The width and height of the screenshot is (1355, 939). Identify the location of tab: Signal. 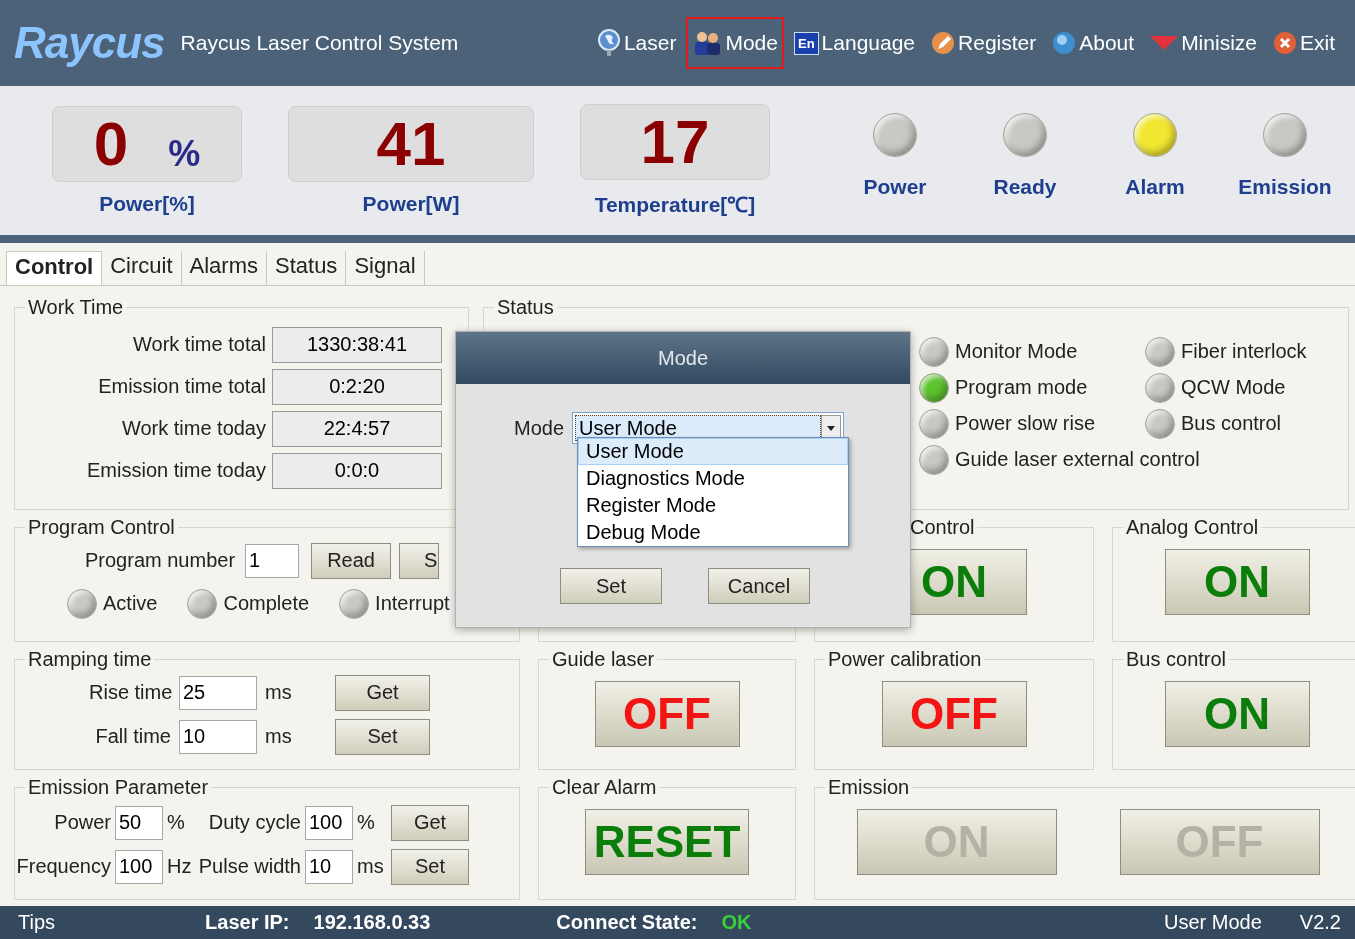
(385, 268).